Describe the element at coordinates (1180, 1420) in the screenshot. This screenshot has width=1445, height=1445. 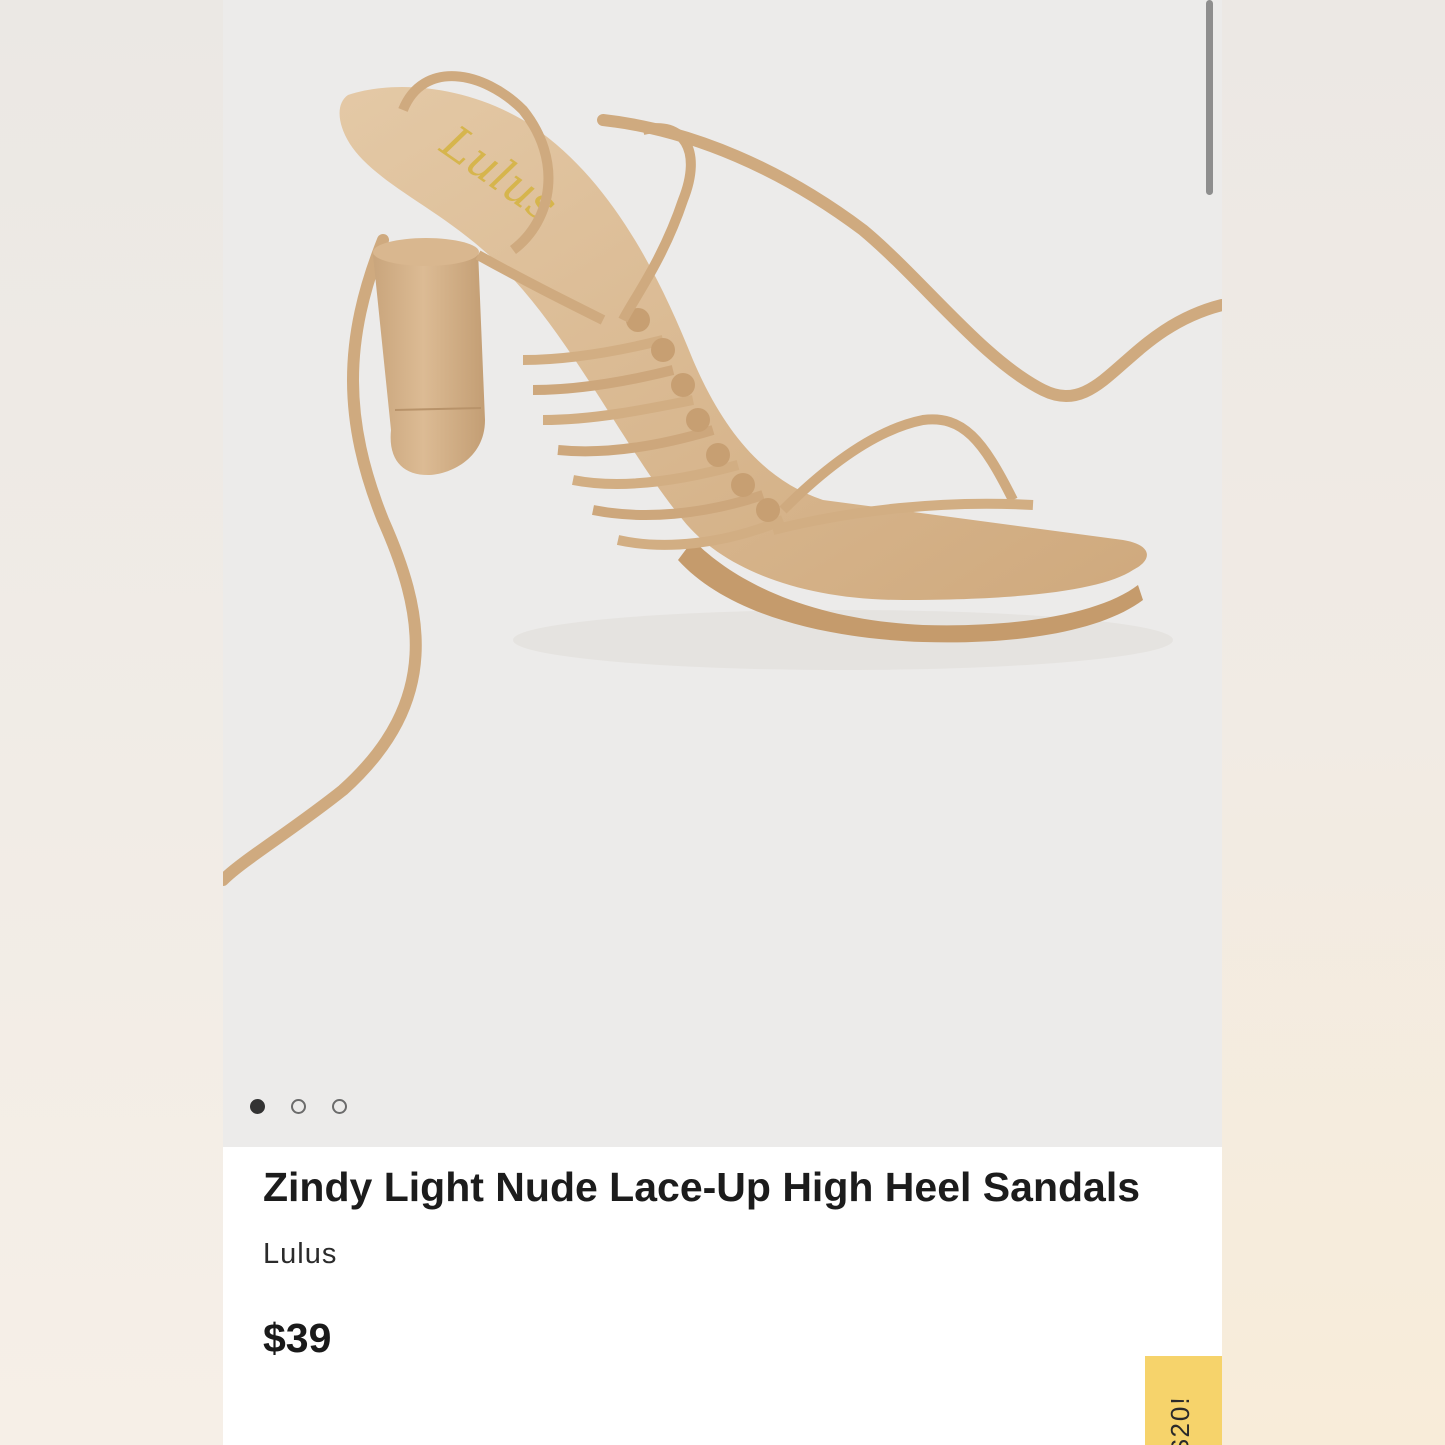
I see `promo-text: $20!` at that location.